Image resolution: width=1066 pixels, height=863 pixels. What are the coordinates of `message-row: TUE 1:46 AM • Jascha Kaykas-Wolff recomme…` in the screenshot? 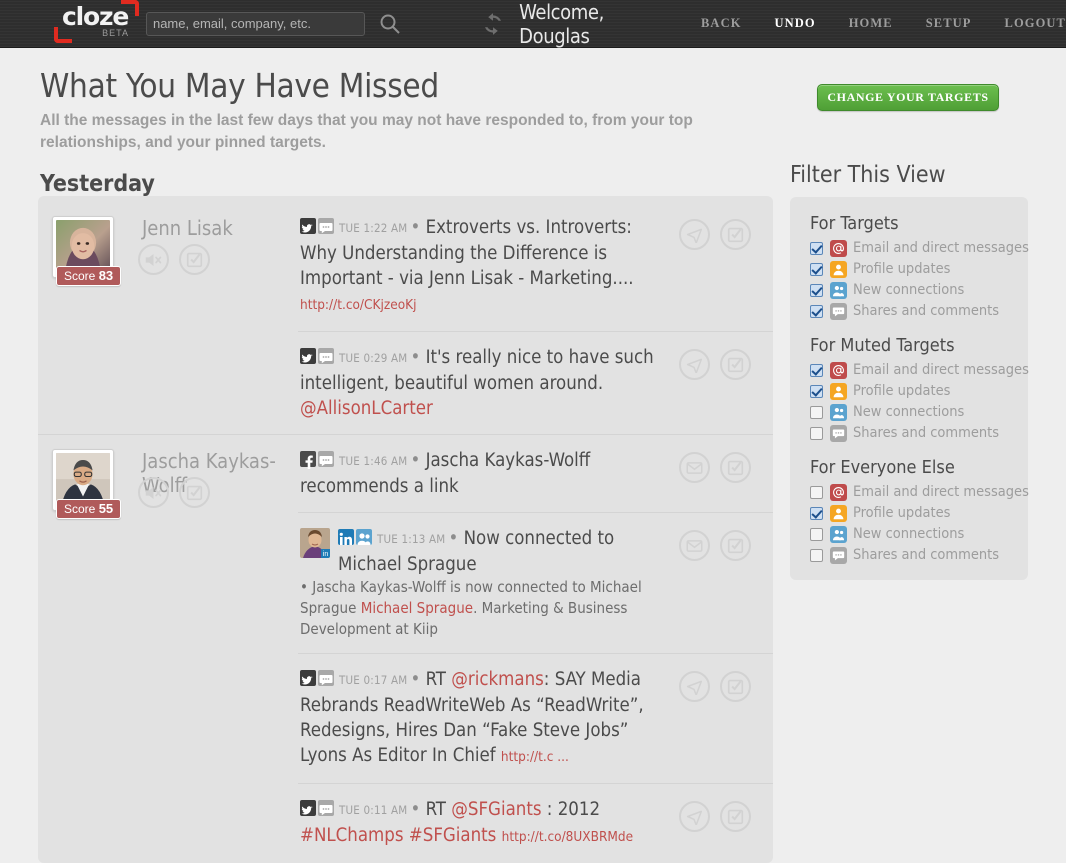 It's located at (535, 473).